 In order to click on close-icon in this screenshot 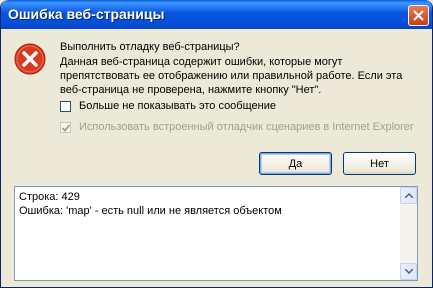, I will do `click(418, 15)`.